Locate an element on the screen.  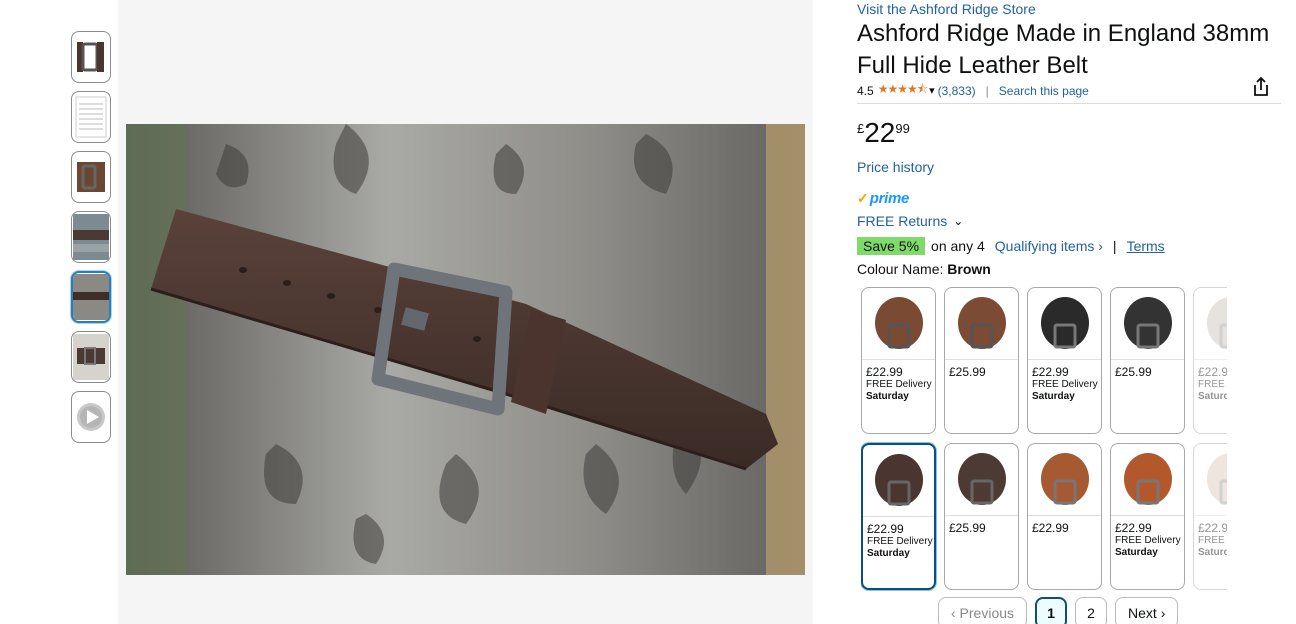
save-badge: Save 5% is located at coordinates (891, 246).